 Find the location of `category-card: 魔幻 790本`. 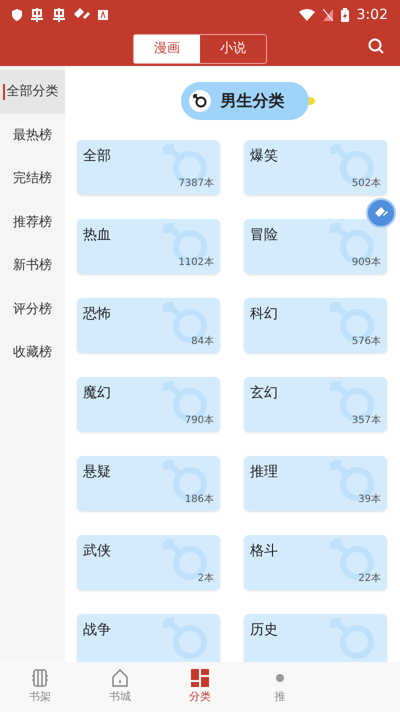

category-card: 魔幻 790本 is located at coordinates (148, 404).